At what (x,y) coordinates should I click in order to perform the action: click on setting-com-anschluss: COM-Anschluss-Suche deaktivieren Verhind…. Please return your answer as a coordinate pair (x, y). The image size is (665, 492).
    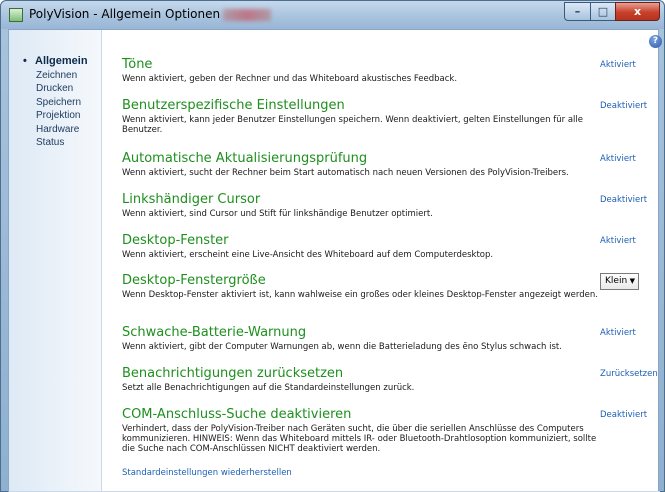
    Looking at the image, I should click on (387, 431).